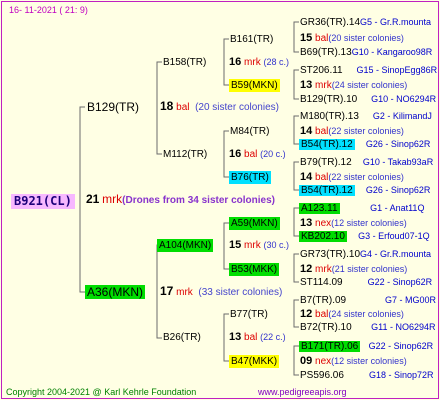 The width and height of the screenshot is (440, 400). I want to click on colony-note: (30 c.), so click(276, 245).